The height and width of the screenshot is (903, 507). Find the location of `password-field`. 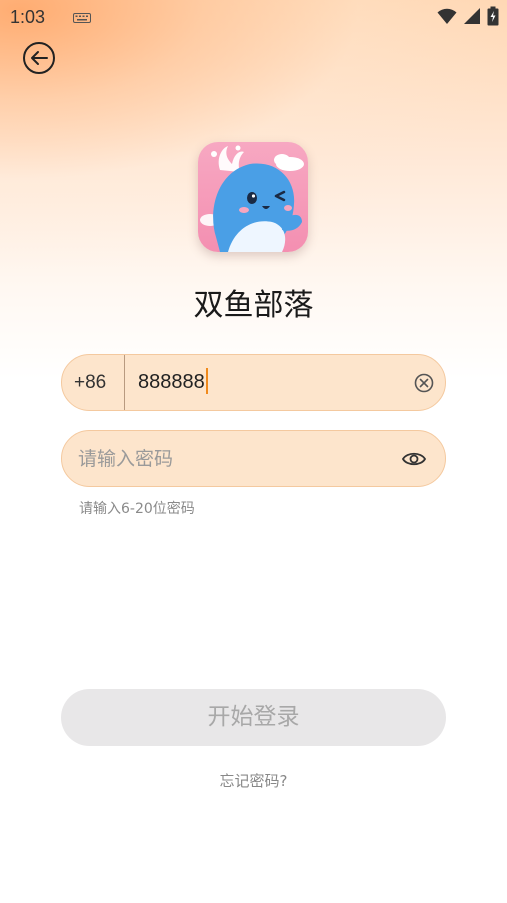

password-field is located at coordinates (253, 458).